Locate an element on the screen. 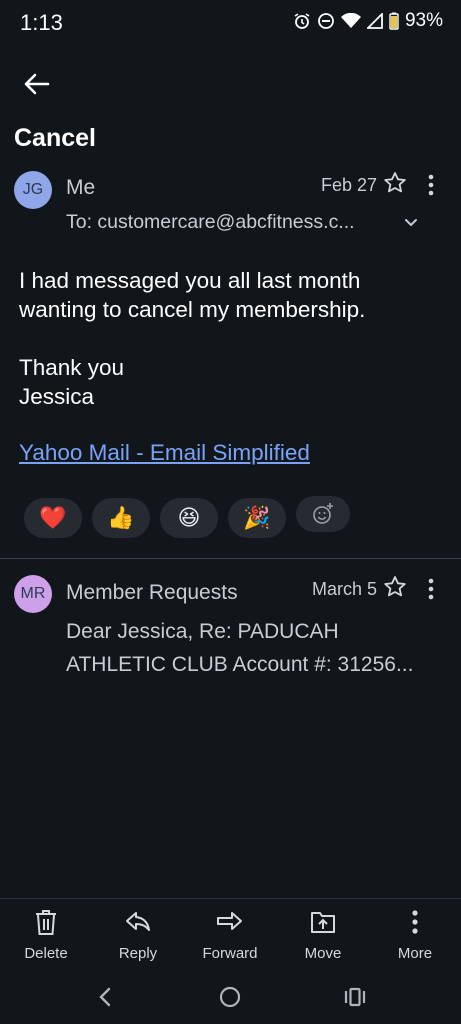 Image resolution: width=461 pixels, height=1024 pixels. reaction-laughing: 😆 is located at coordinates (189, 518).